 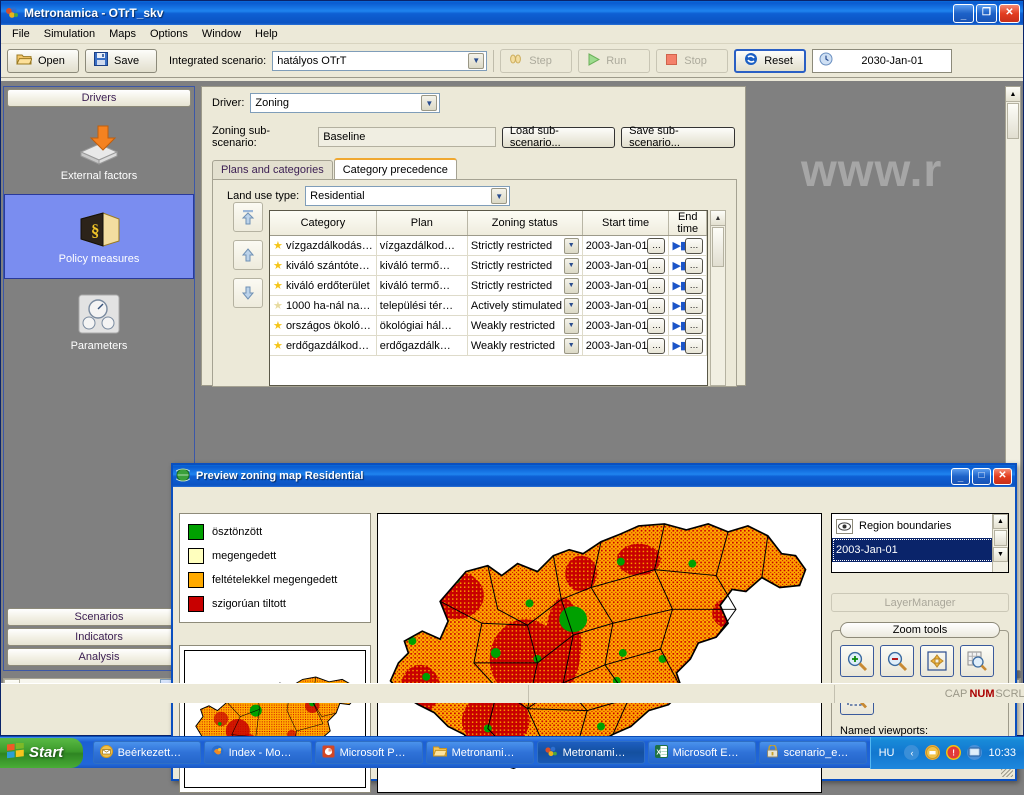 I want to click on language-indicator: HU, so click(x=887, y=753).